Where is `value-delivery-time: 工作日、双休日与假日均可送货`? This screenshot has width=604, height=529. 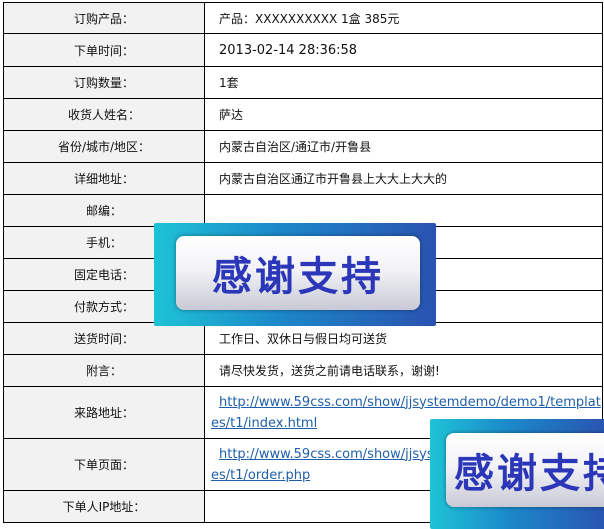
value-delivery-time: 工作日、双休日与假日均可送货 is located at coordinates (403, 338).